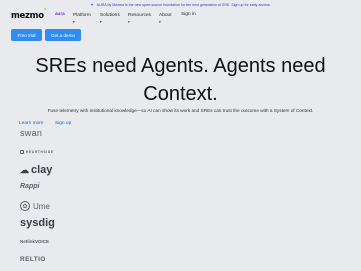 The image size is (361, 271). I want to click on logo-spark-icon: ✦, so click(45, 10).